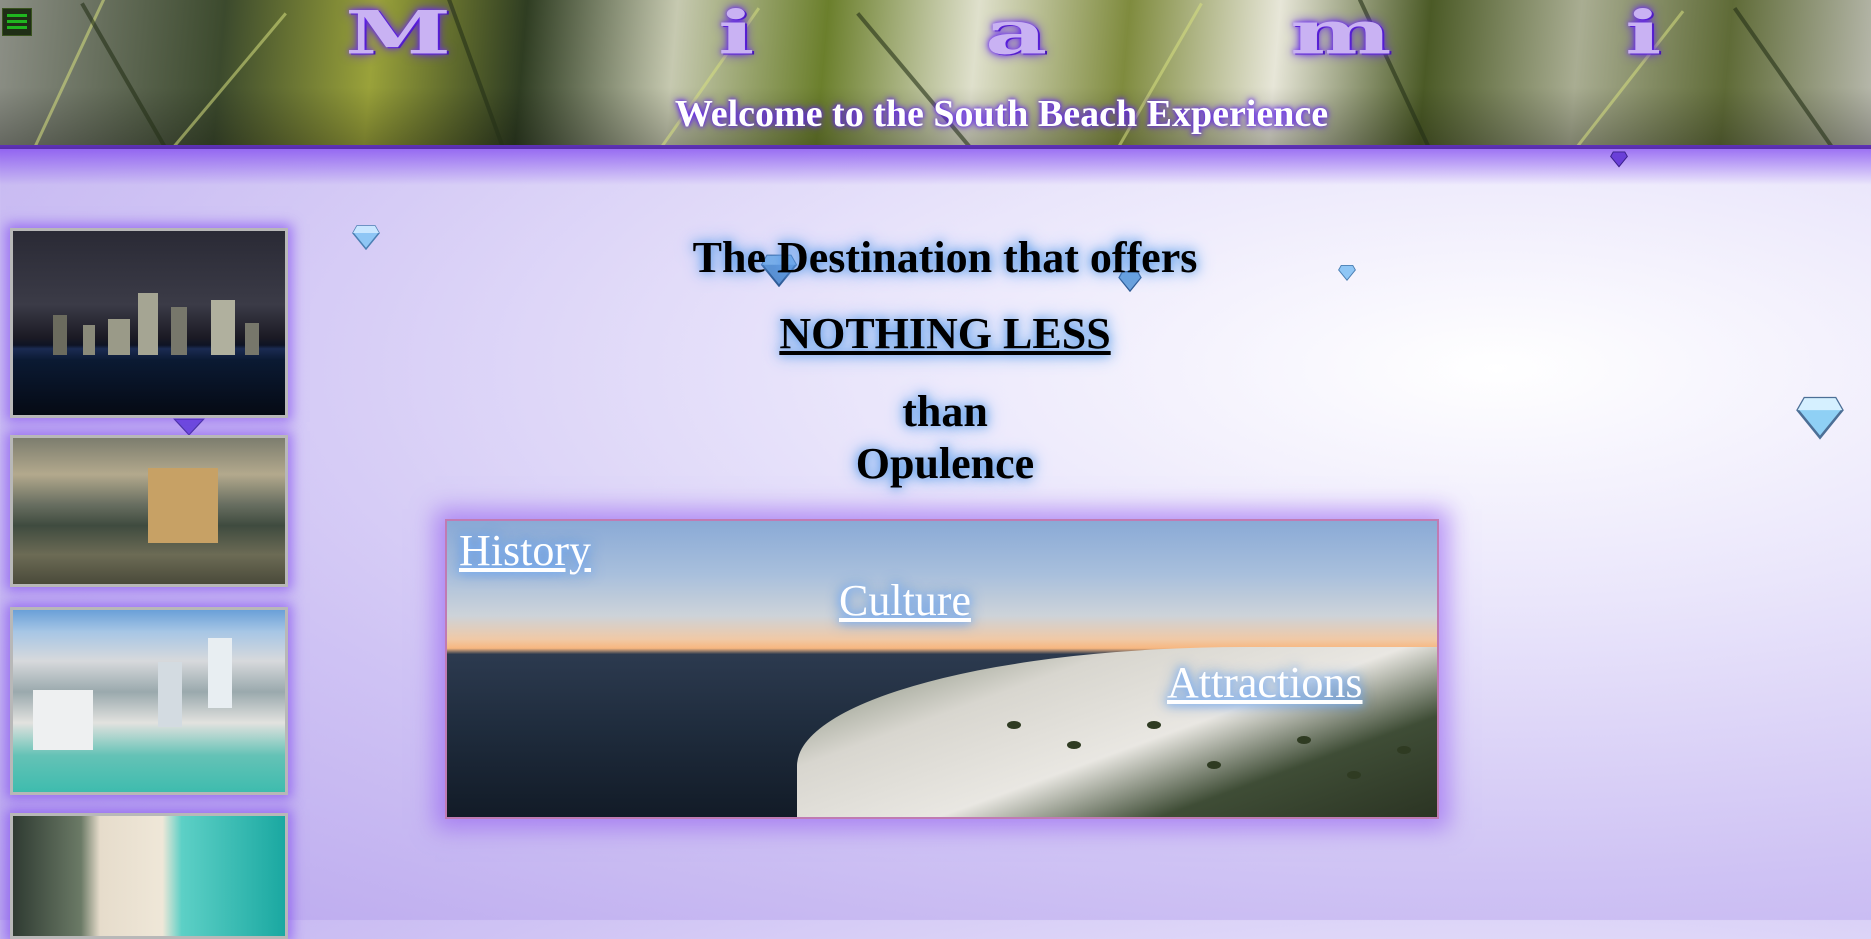 The image size is (1871, 939). Describe the element at coordinates (149, 323) in the screenshot. I see `thumbnail-night-skyline` at that location.